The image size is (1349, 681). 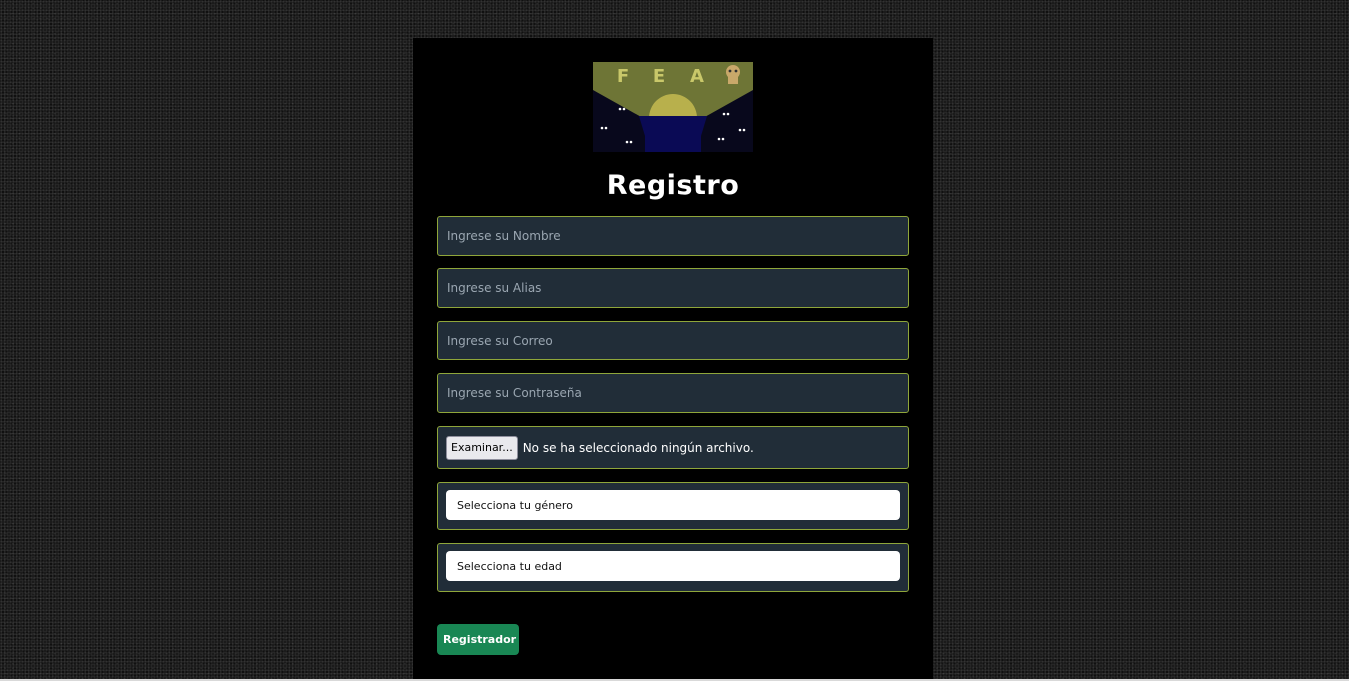 What do you see at coordinates (623, 76) in the screenshot?
I see `logo-letter-f: F` at bounding box center [623, 76].